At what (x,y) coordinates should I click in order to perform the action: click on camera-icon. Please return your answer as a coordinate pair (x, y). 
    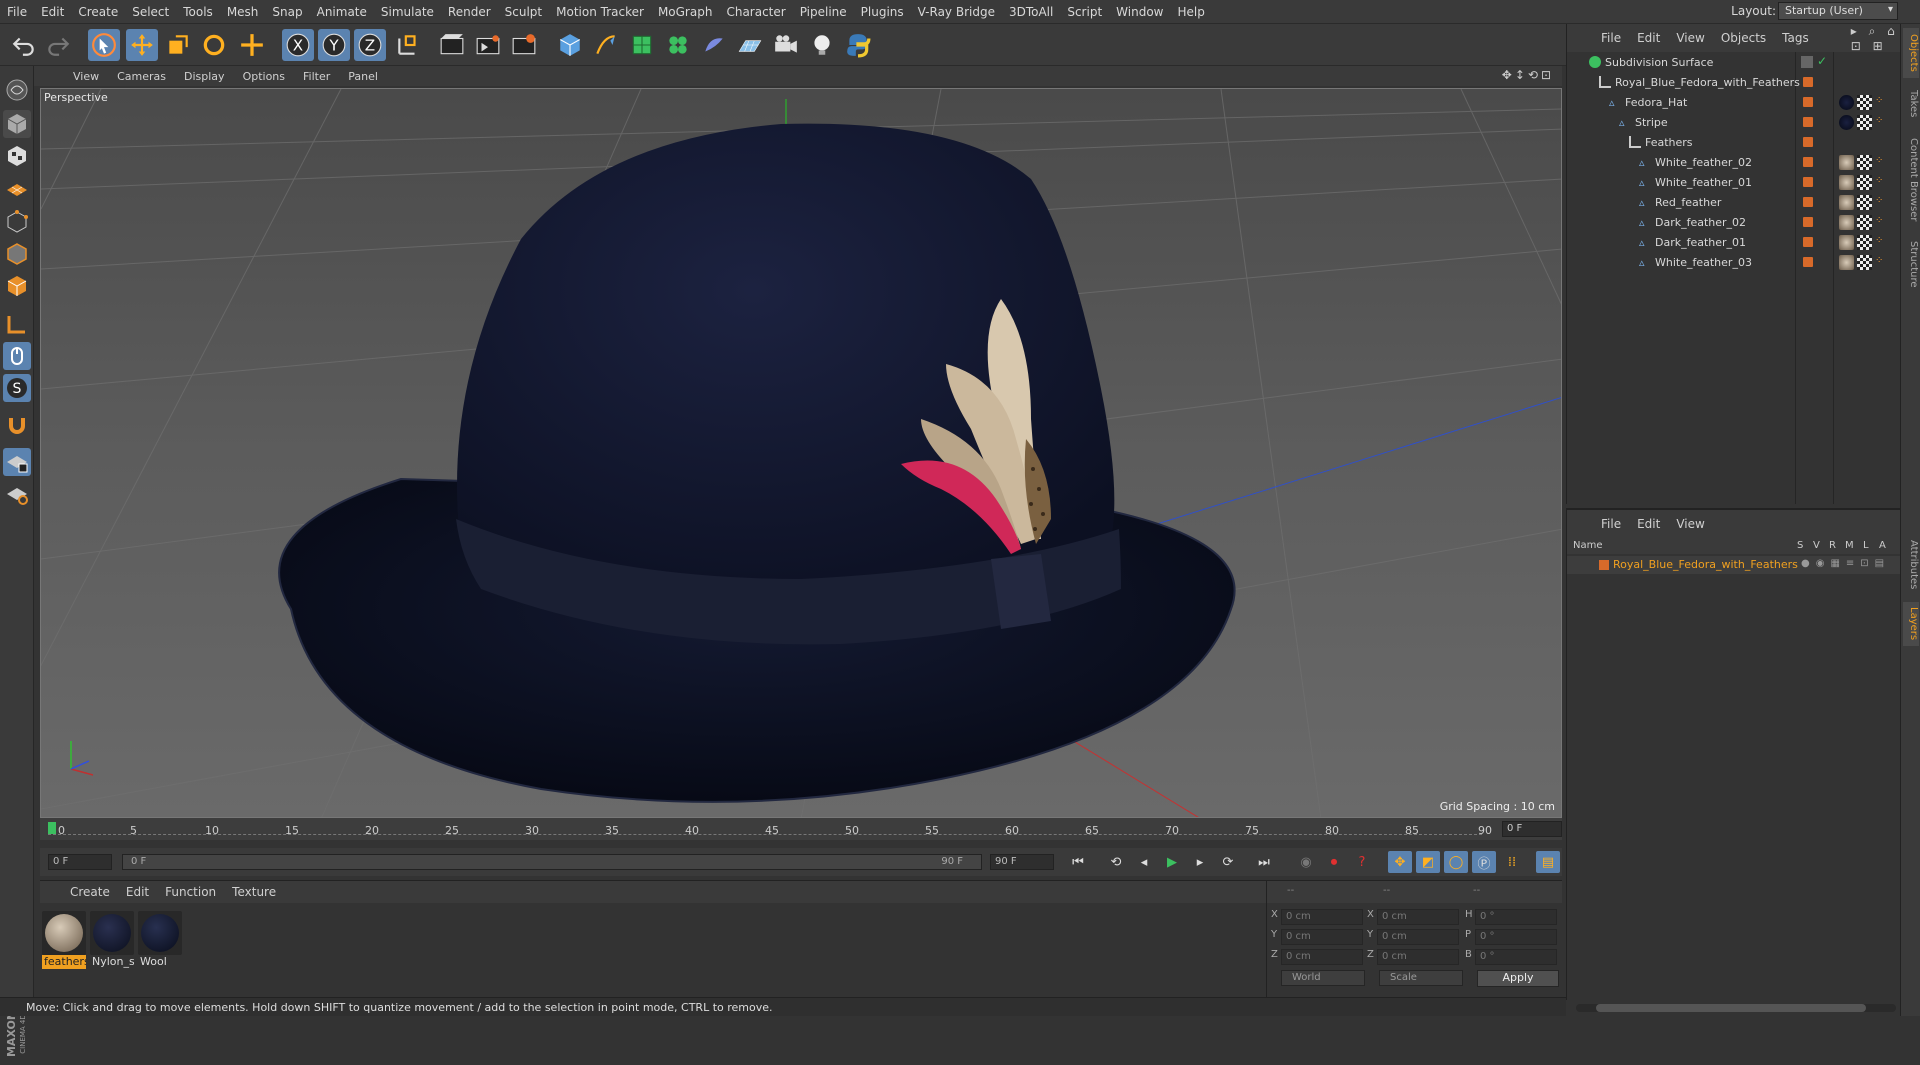
    Looking at the image, I should click on (786, 45).